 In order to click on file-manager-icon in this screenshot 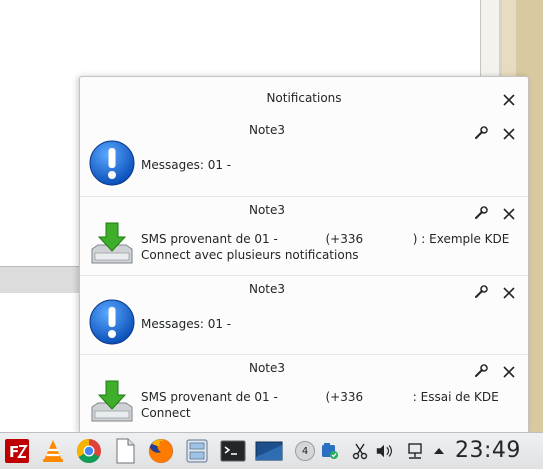, I will do `click(197, 451)`.